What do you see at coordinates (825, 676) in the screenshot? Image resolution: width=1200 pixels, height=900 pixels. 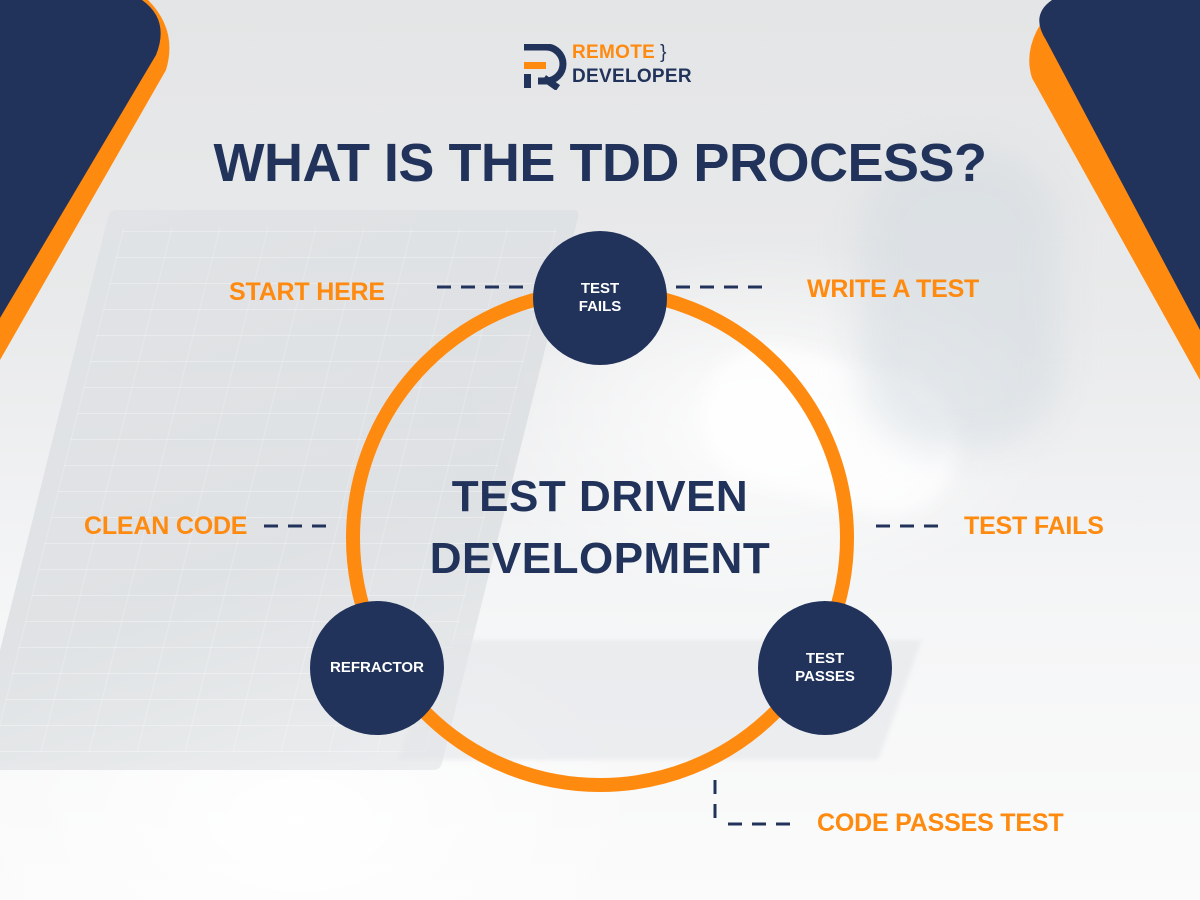 I see `node-test-passes-line-2: PASSES` at bounding box center [825, 676].